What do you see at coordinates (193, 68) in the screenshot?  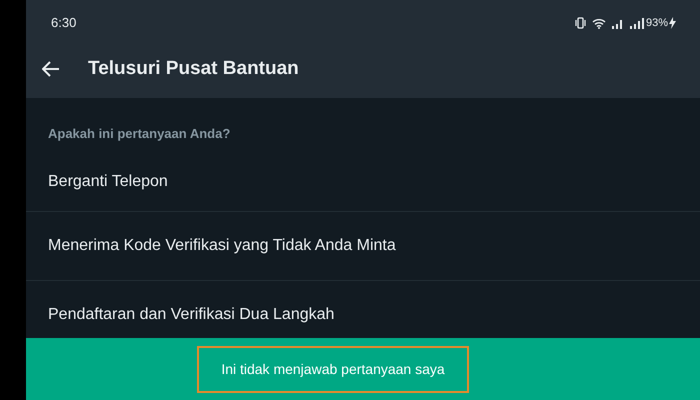 I see `page-title: Telusuri Pusat Bantuan` at bounding box center [193, 68].